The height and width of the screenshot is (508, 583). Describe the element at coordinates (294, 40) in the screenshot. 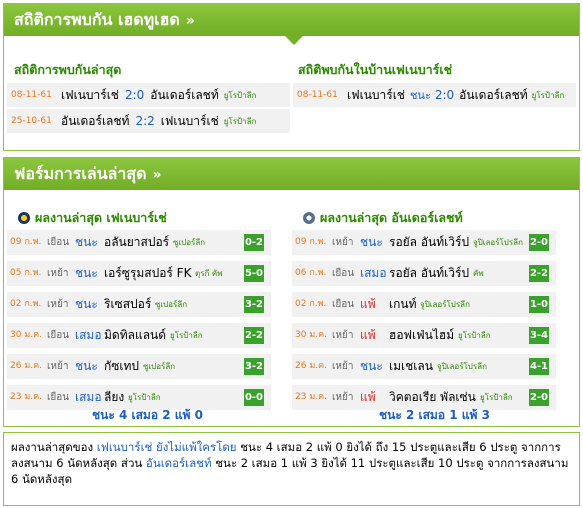

I see `header-notch` at that location.